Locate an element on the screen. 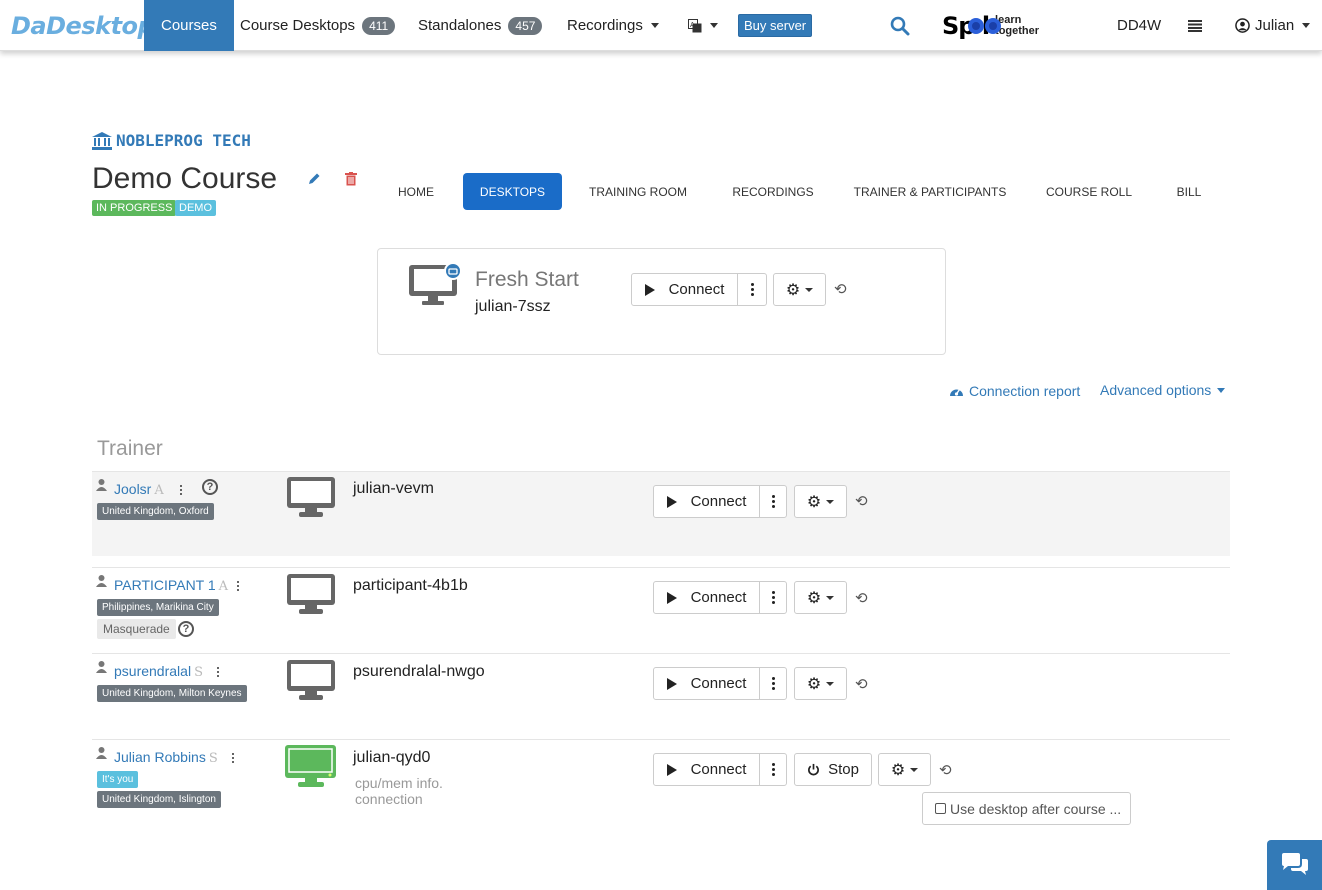 This screenshot has width=1322, height=890. buy-server-button: Buy server is located at coordinates (775, 25).